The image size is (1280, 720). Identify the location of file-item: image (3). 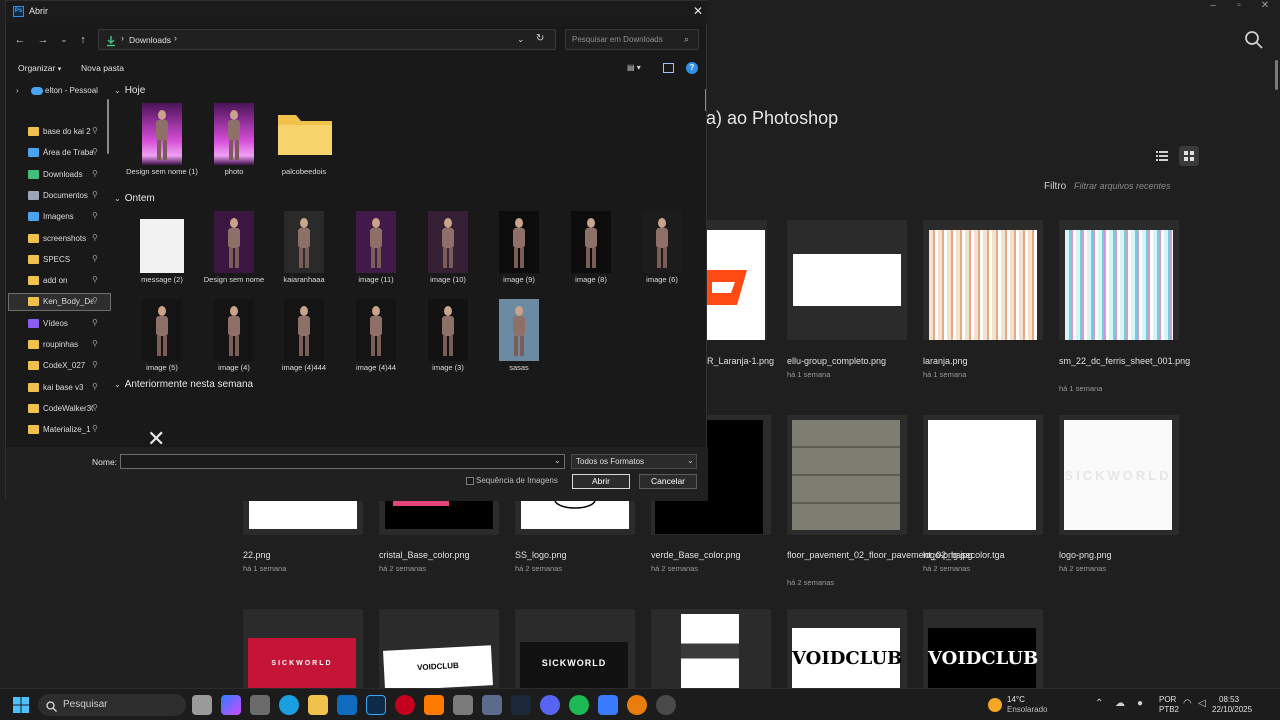
(448, 340).